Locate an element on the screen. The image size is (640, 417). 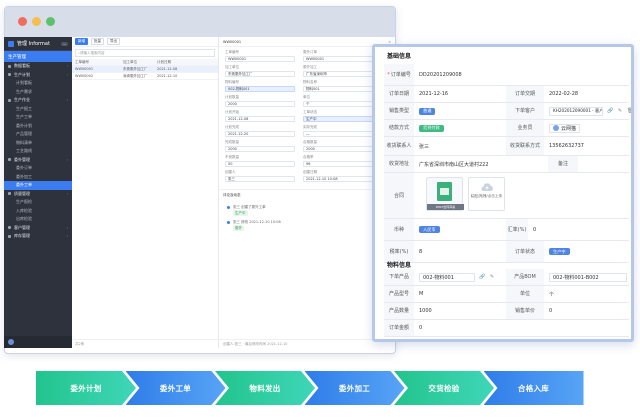
sidebar-item: 委外订单 is located at coordinates (38, 168).